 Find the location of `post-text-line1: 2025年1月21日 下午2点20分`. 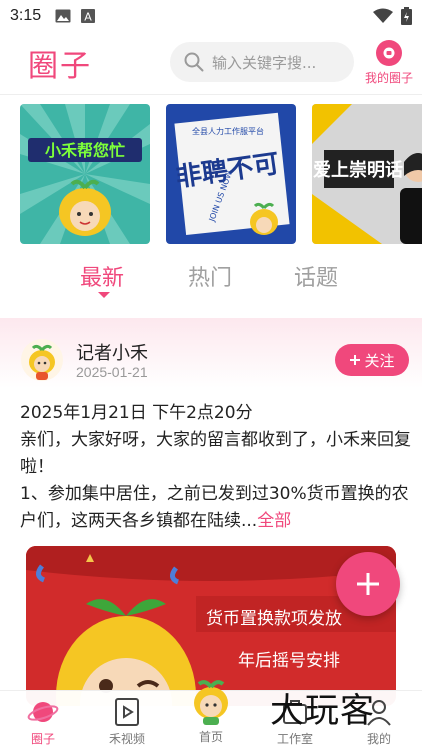

post-text-line1: 2025年1月21日 下午2点20分 is located at coordinates (136, 413).